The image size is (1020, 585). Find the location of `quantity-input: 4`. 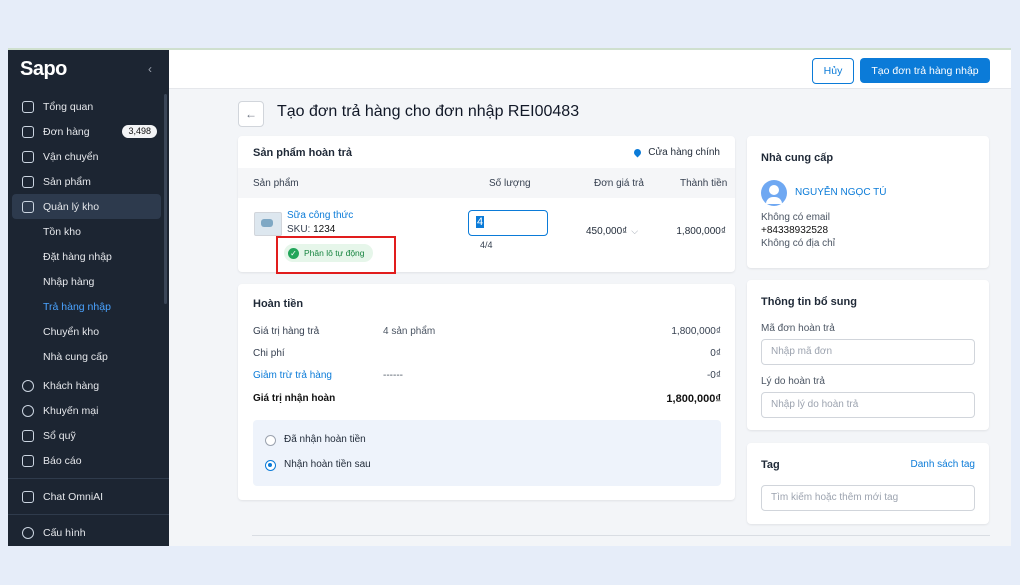

quantity-input: 4 is located at coordinates (508, 223).